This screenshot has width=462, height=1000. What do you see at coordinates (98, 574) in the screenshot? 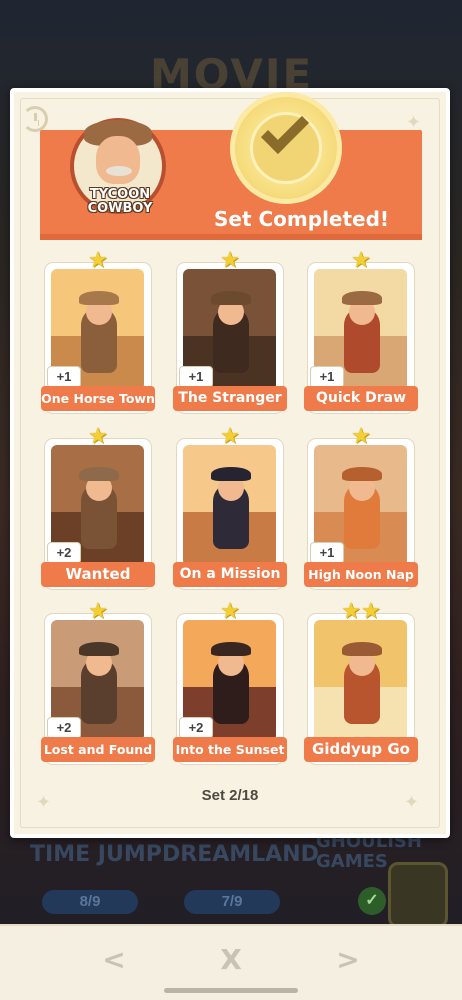
I see `card-name-label: Wanted` at bounding box center [98, 574].